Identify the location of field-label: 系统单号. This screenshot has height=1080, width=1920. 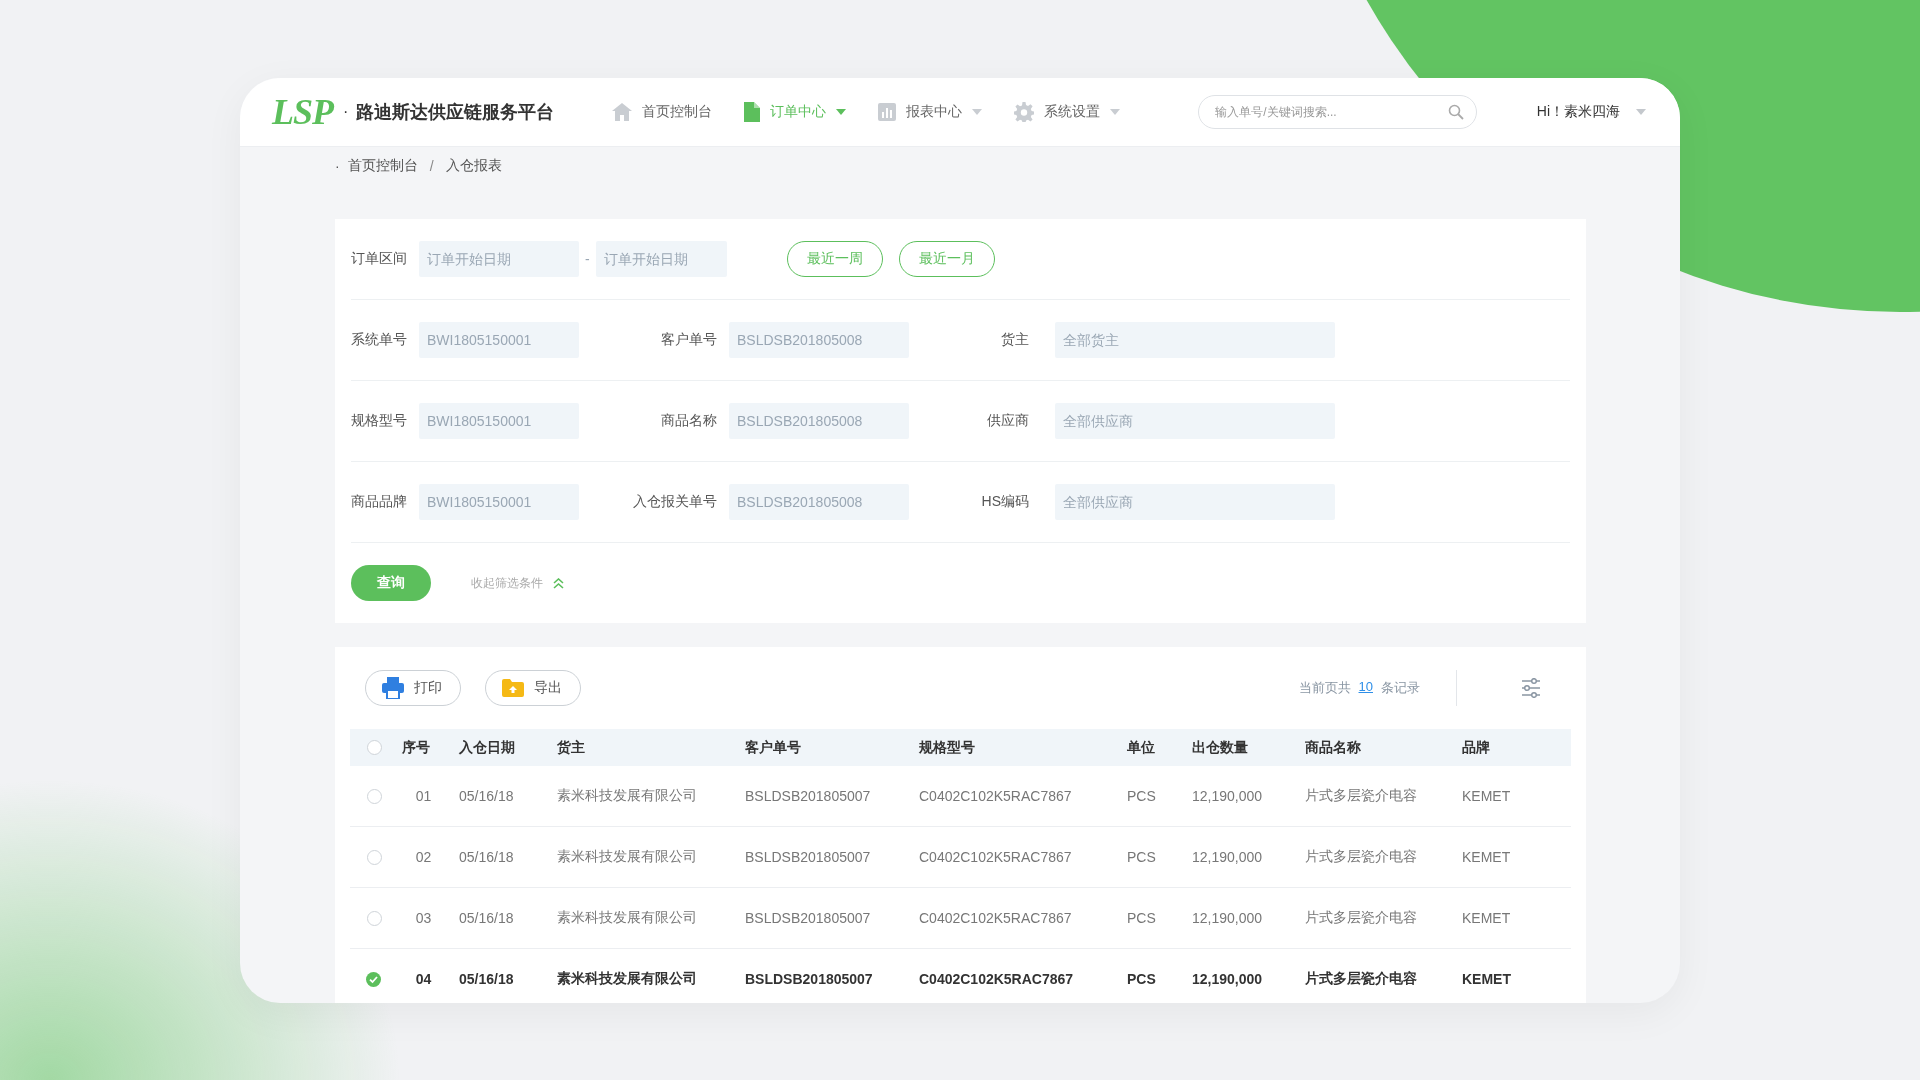
(379, 340).